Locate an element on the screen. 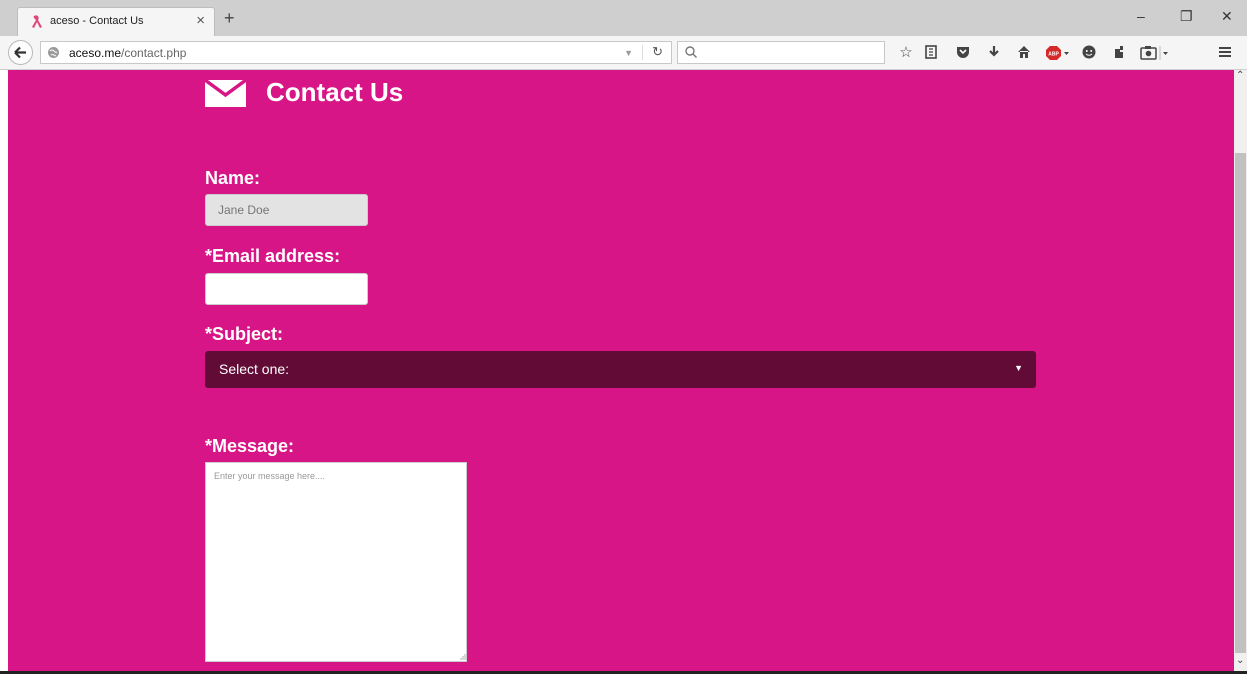 The width and height of the screenshot is (1247, 674). close-window-icon: ✕ is located at coordinates (1227, 16).